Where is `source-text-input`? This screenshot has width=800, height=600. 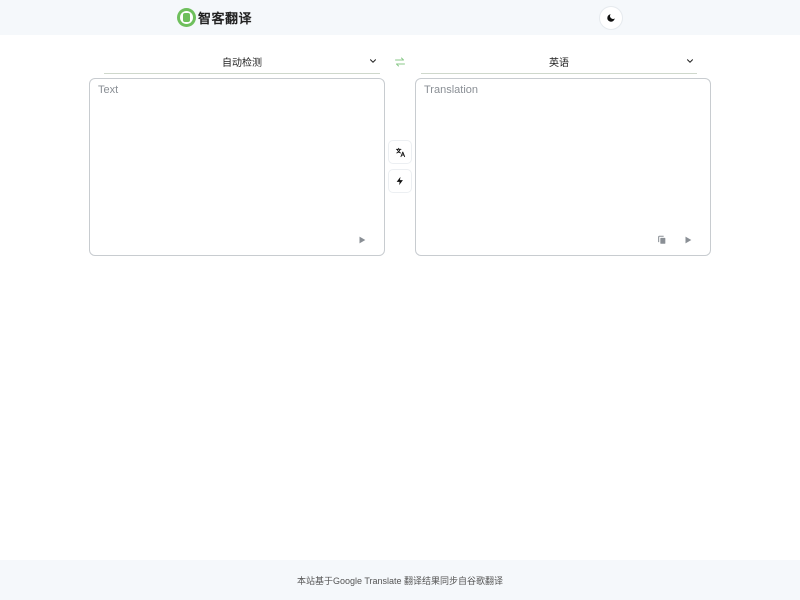
source-text-input is located at coordinates (236, 154).